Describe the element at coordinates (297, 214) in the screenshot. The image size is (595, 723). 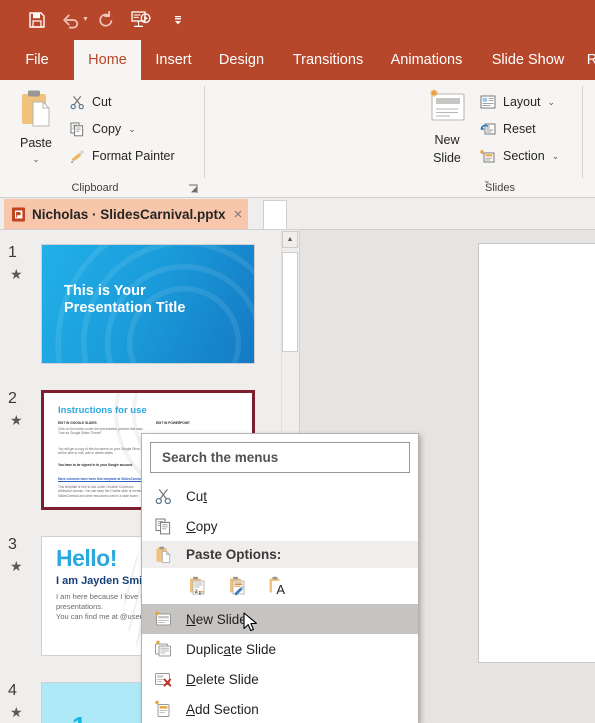
I see `document-tab-strip: Nicholas · SlidesCarnival.pptx ×` at that location.